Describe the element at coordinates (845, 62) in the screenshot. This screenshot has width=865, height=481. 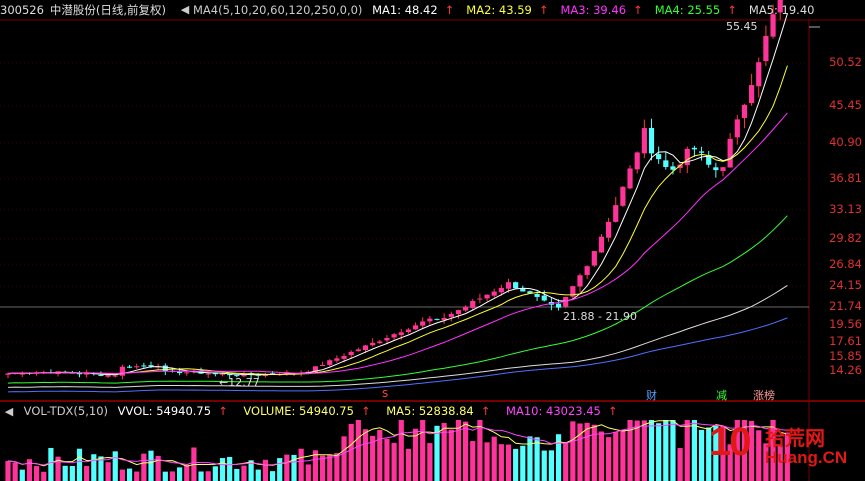
I see `price-axis-label: 50.52` at that location.